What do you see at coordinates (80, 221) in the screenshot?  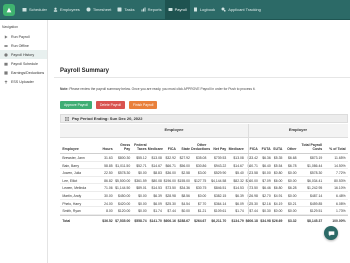 I see `total-employee: Total` at bounding box center [80, 221].